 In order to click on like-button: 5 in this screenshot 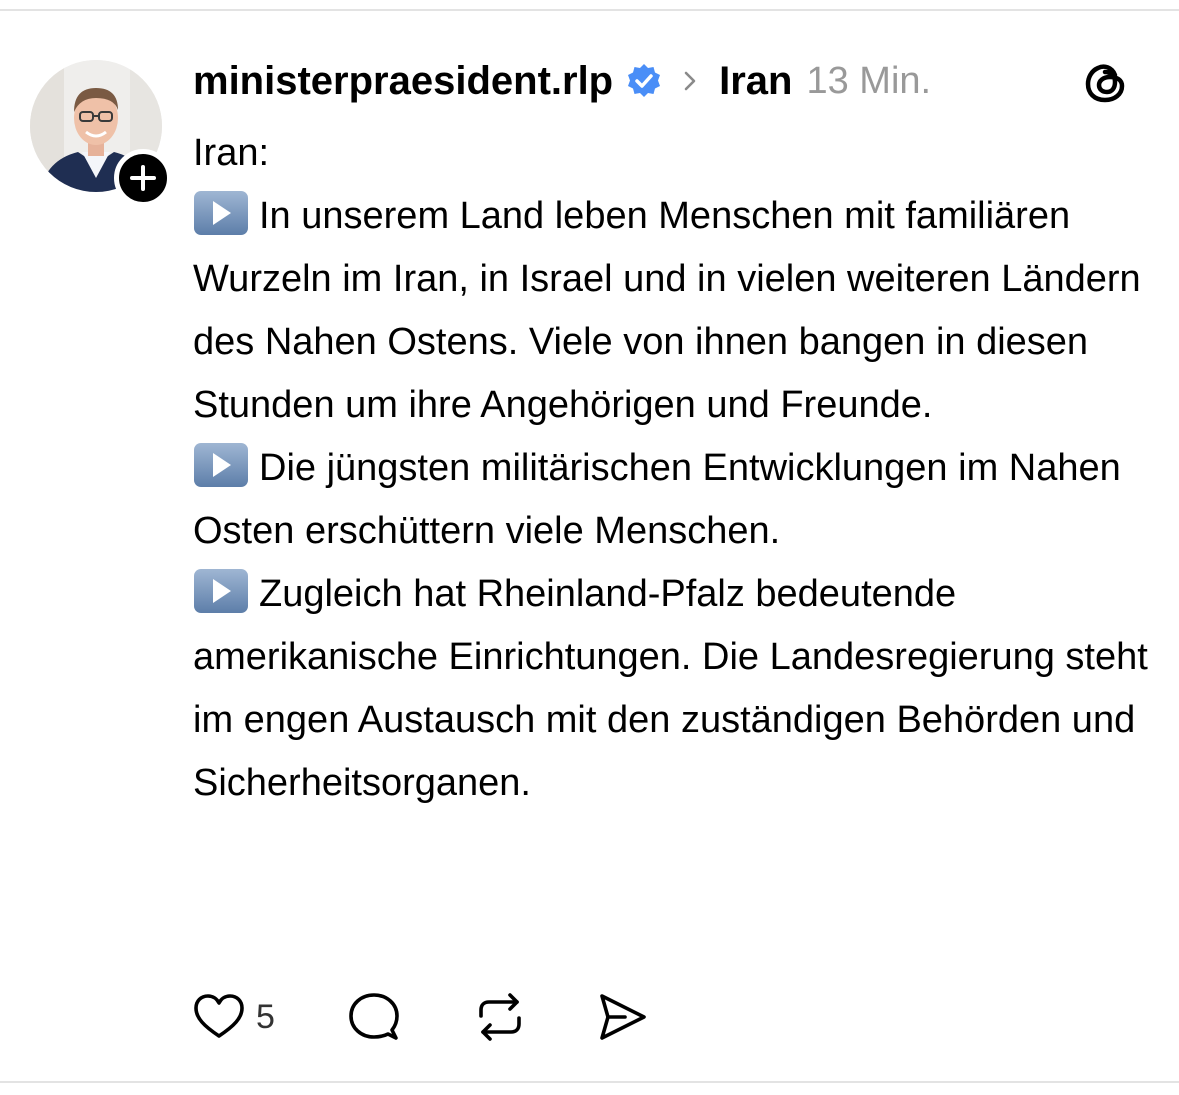, I will do `click(233, 1017)`.